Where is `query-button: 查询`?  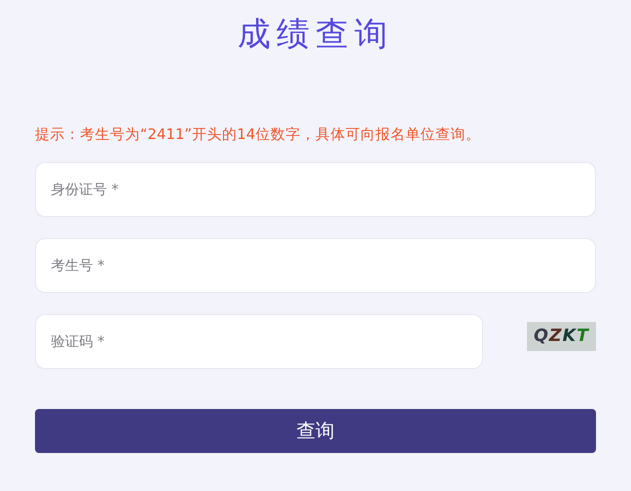
query-button: 查询 is located at coordinates (315, 431).